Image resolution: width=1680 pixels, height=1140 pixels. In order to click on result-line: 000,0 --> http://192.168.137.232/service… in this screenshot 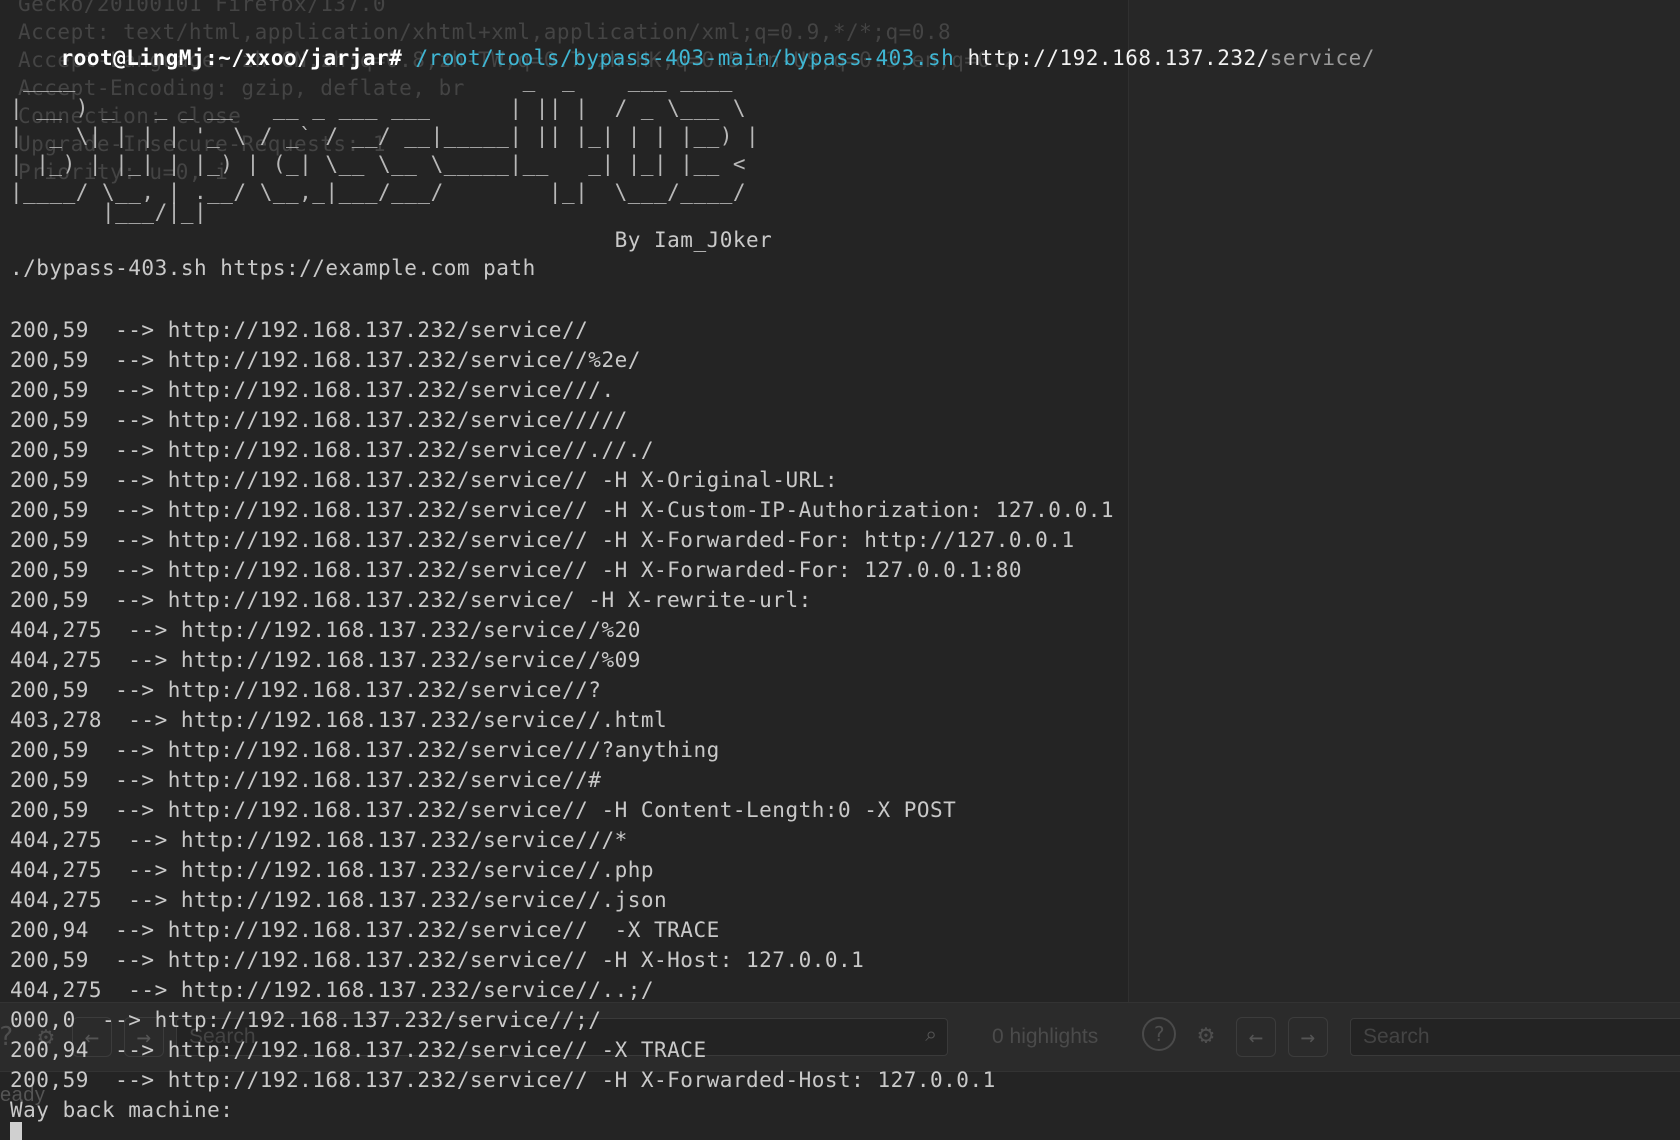, I will do `click(306, 1020)`.